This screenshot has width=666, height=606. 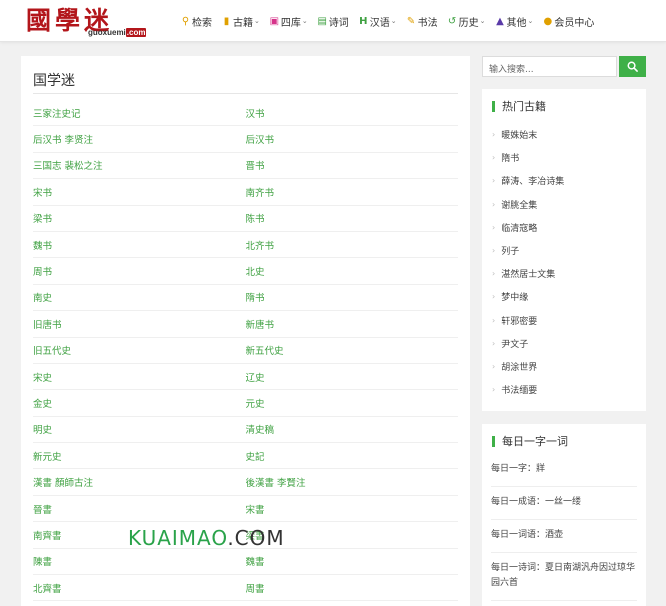 I want to click on hot-book-link: › 列子, so click(x=565, y=250).